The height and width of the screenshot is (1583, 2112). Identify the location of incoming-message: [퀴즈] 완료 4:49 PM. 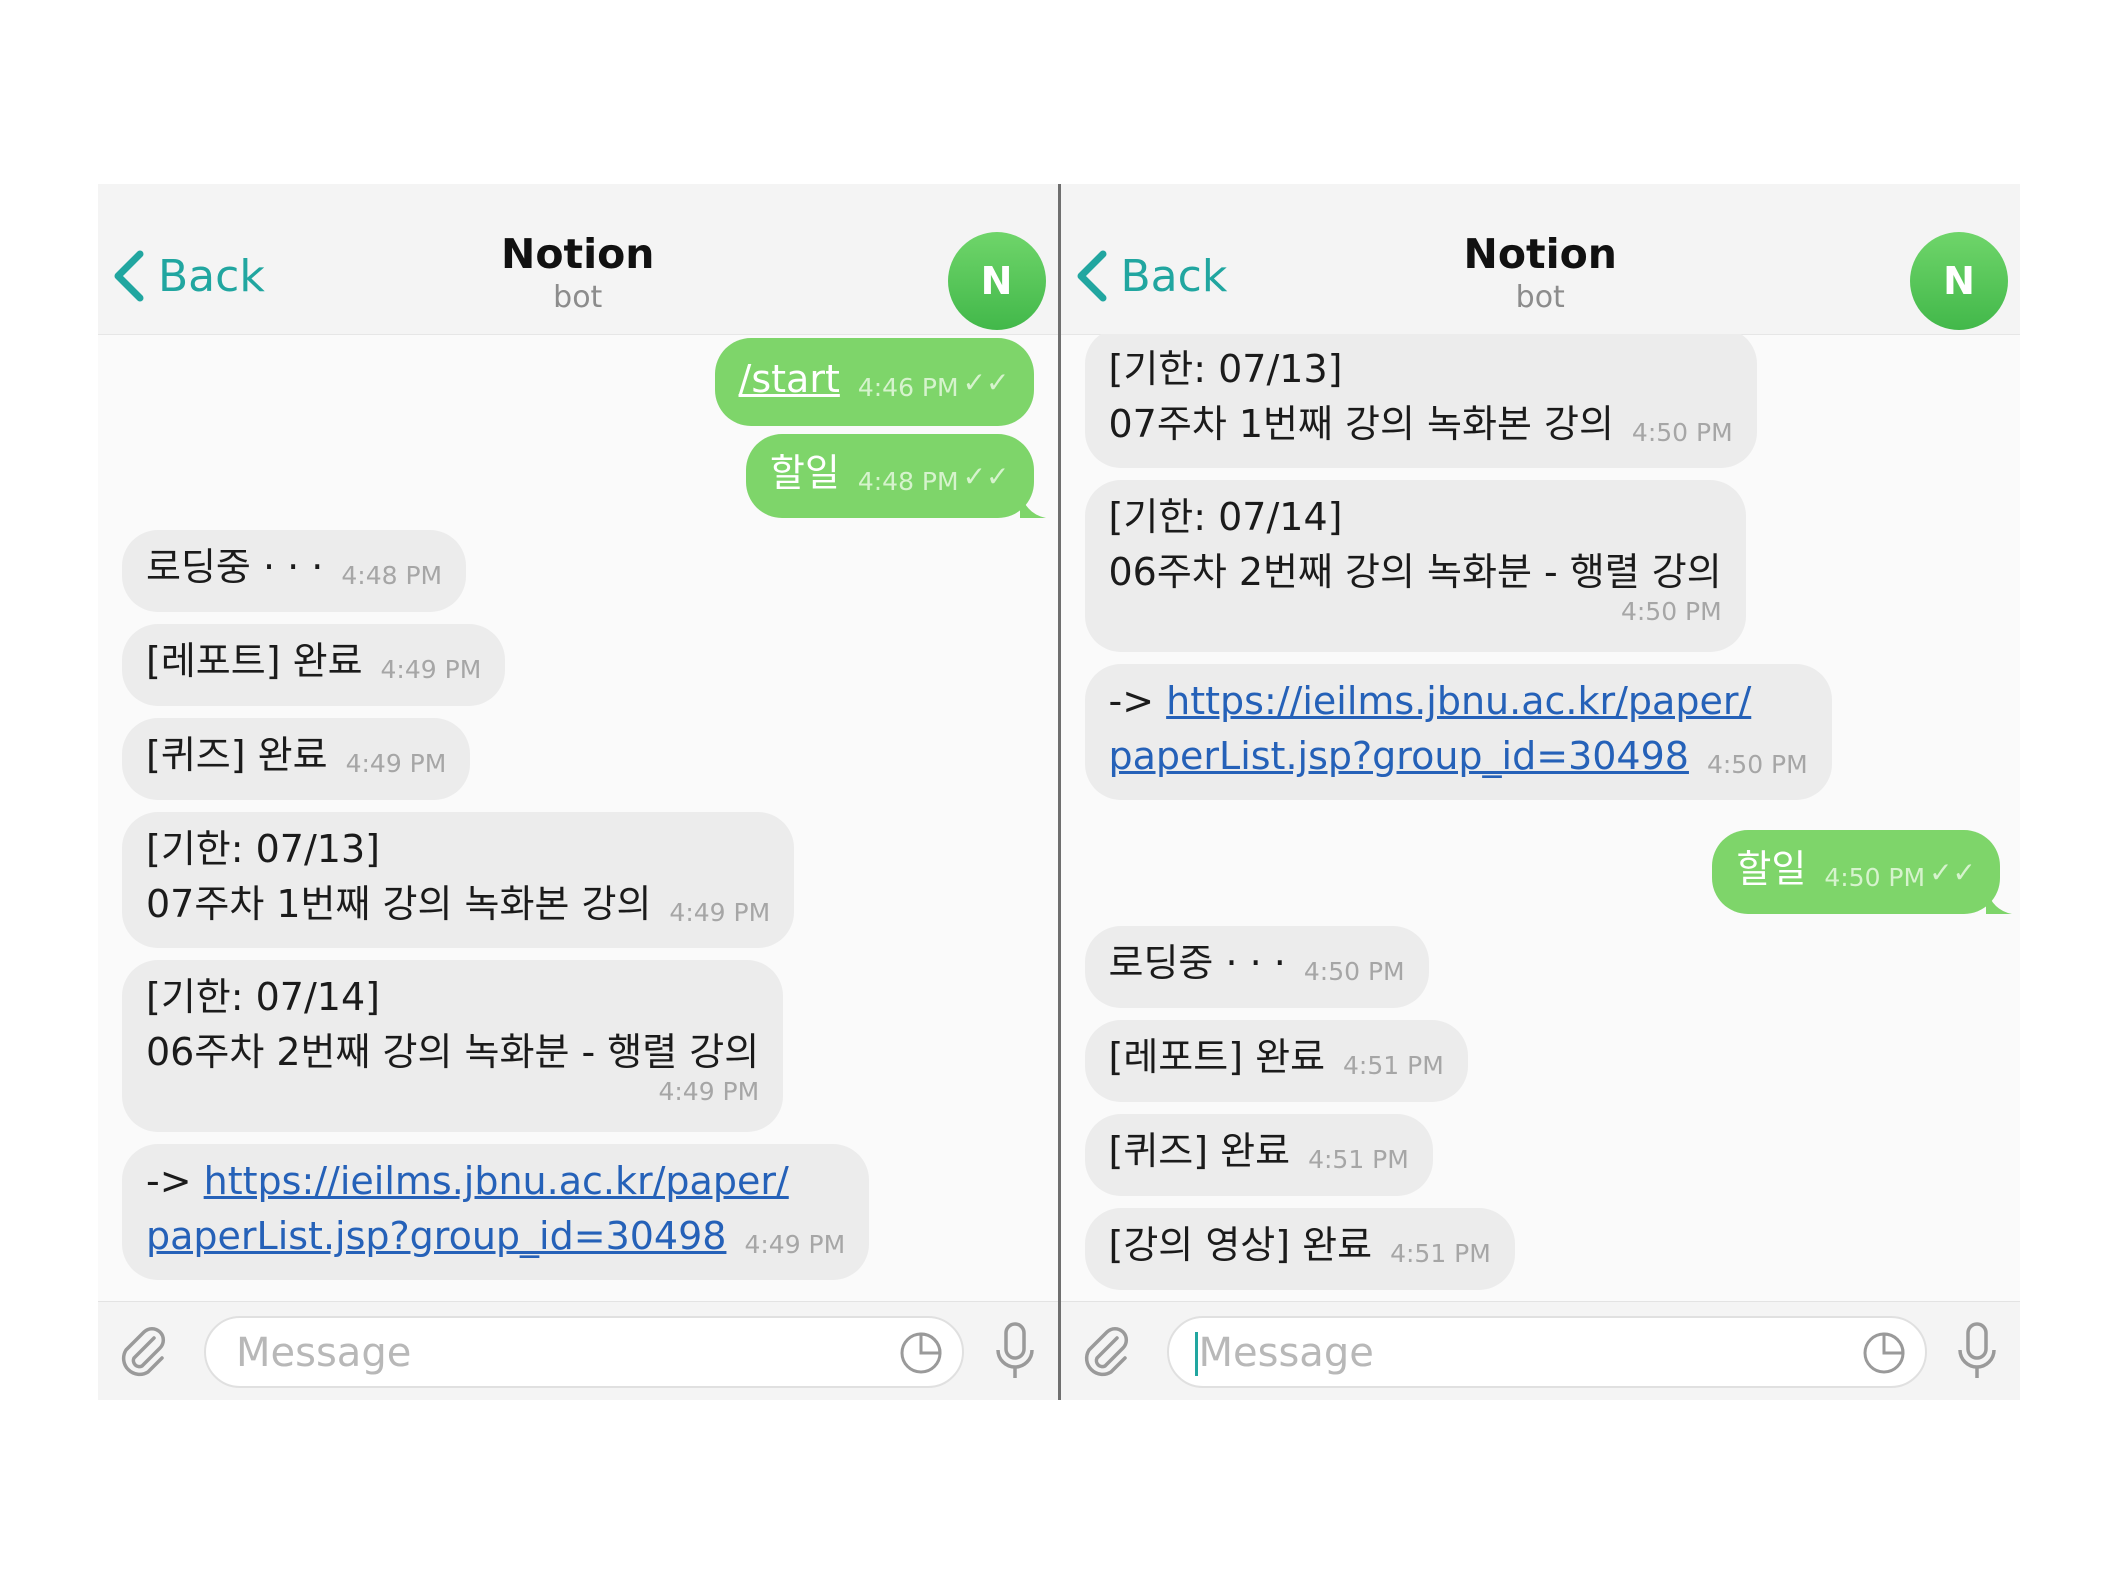
(296, 759).